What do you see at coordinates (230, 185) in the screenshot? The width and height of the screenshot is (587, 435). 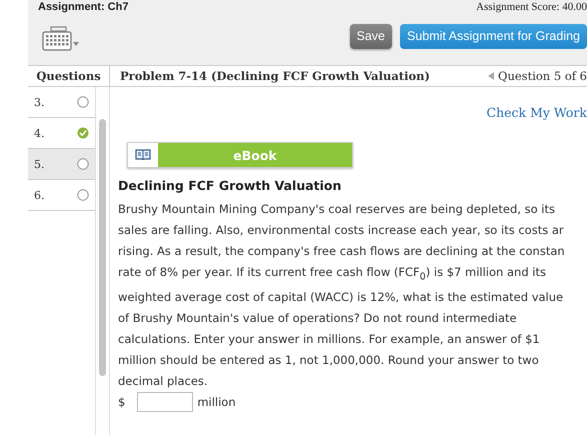 I see `problem-heading: Declining FCF Growth Valuation` at bounding box center [230, 185].